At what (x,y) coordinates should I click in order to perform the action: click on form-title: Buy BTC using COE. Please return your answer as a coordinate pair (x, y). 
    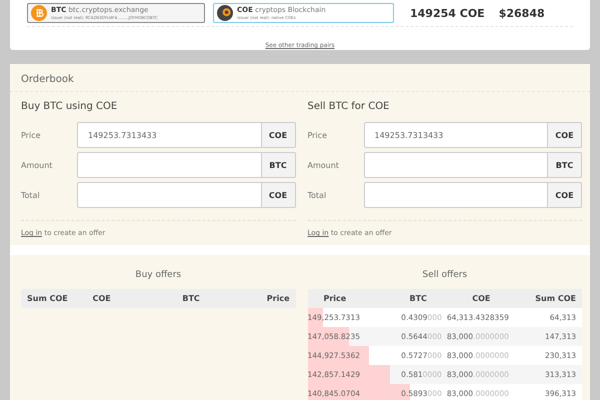
    Looking at the image, I should click on (69, 107).